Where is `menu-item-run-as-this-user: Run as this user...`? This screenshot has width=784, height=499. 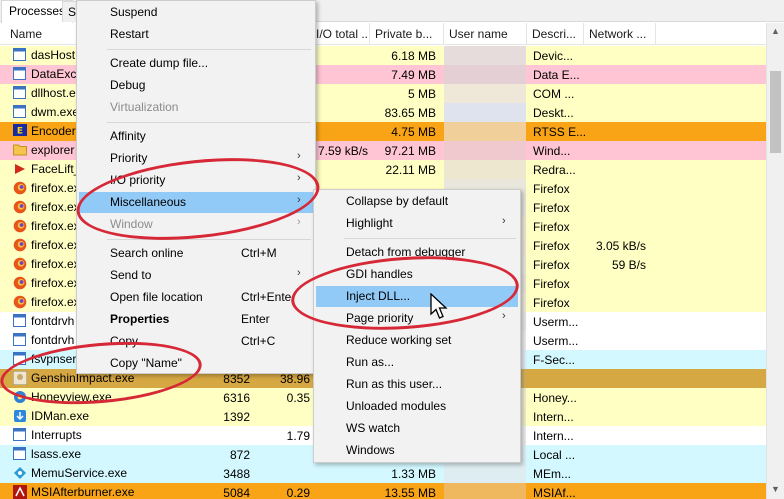
menu-item-run-as-this-user: Run as this user... is located at coordinates (417, 384).